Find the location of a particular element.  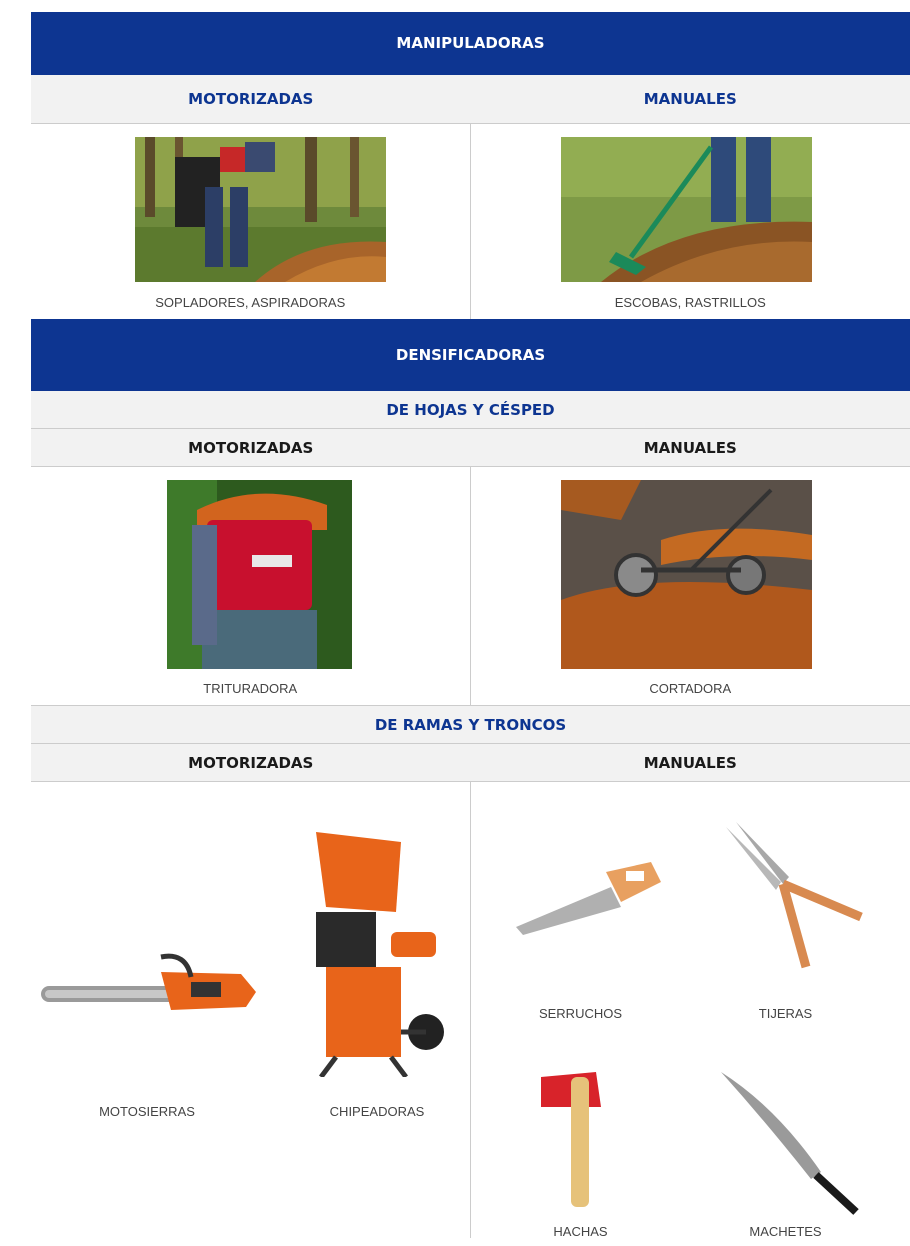

caption-tijeras: TIJERAS is located at coordinates (785, 1013).